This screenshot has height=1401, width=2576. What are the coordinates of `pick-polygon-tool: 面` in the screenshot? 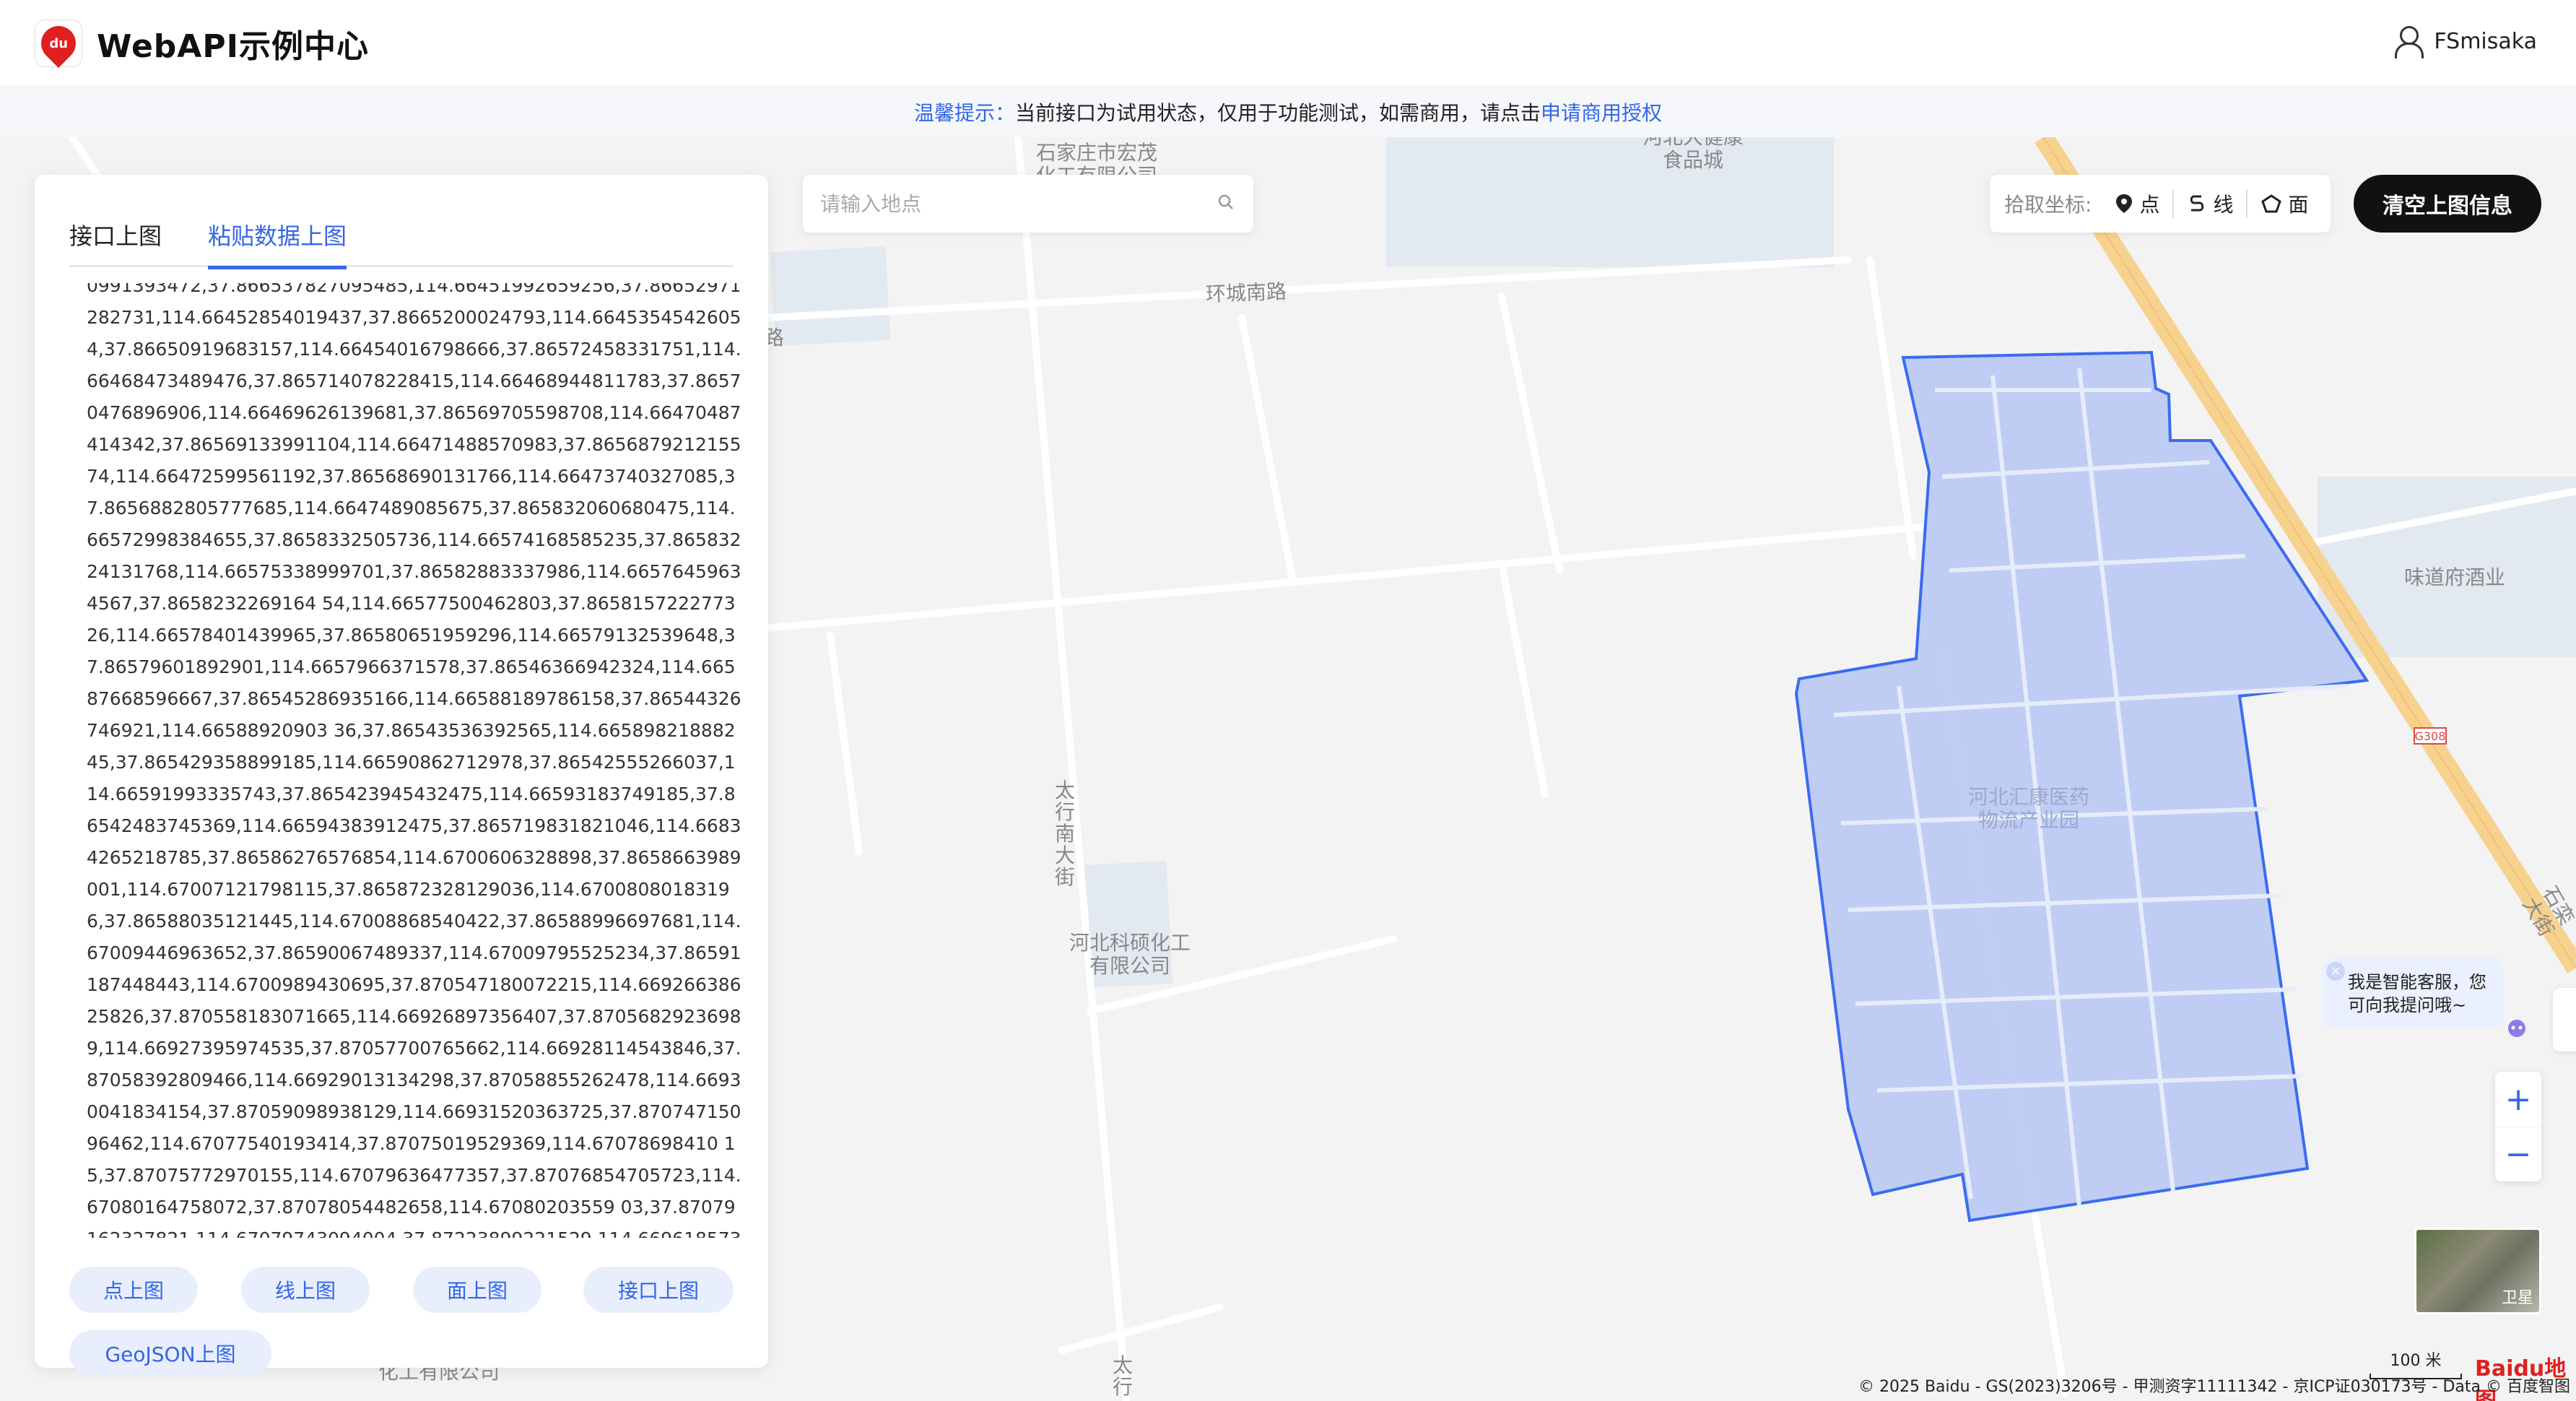 It's located at (2283, 203).